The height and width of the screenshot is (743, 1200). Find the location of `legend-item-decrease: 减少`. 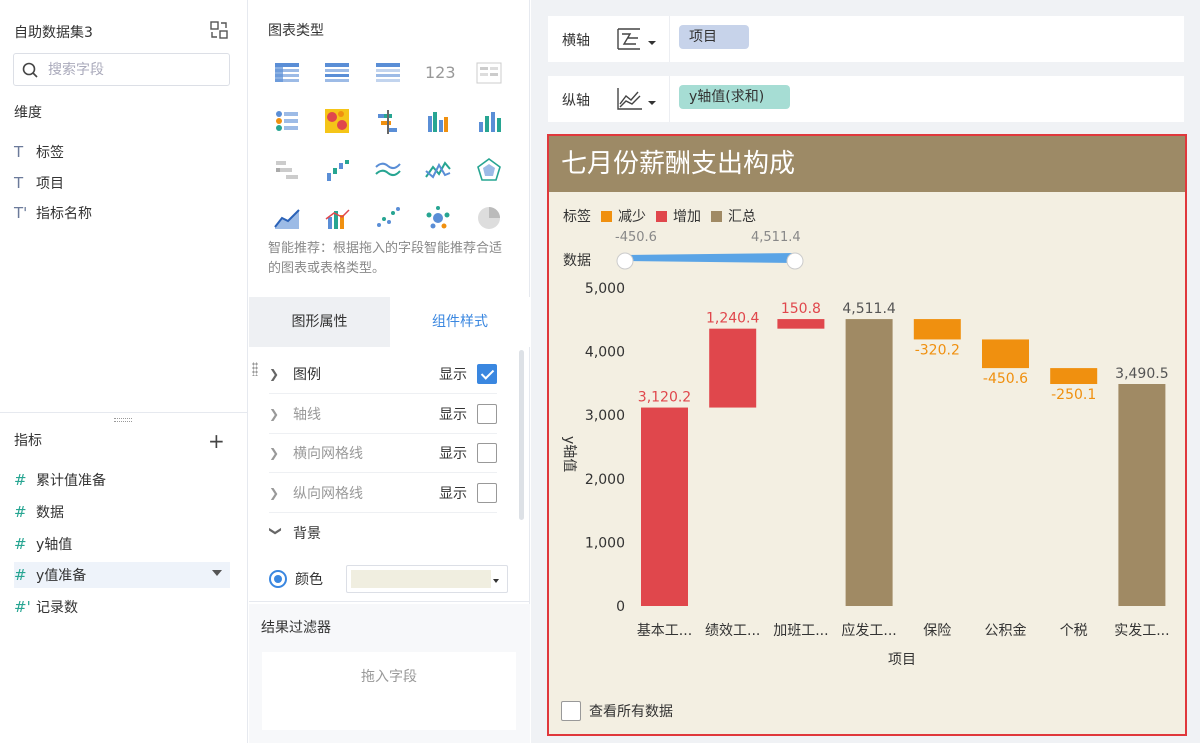

legend-item-decrease: 减少 is located at coordinates (632, 216).